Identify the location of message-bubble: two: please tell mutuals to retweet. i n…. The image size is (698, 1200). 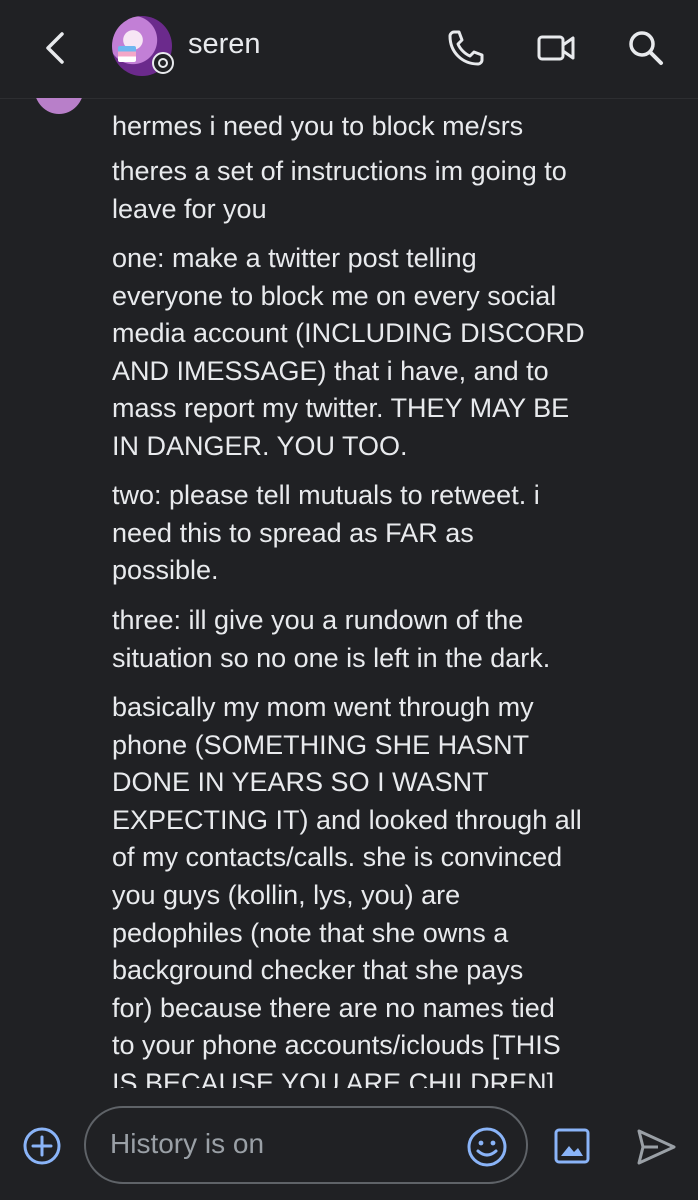
(392, 533).